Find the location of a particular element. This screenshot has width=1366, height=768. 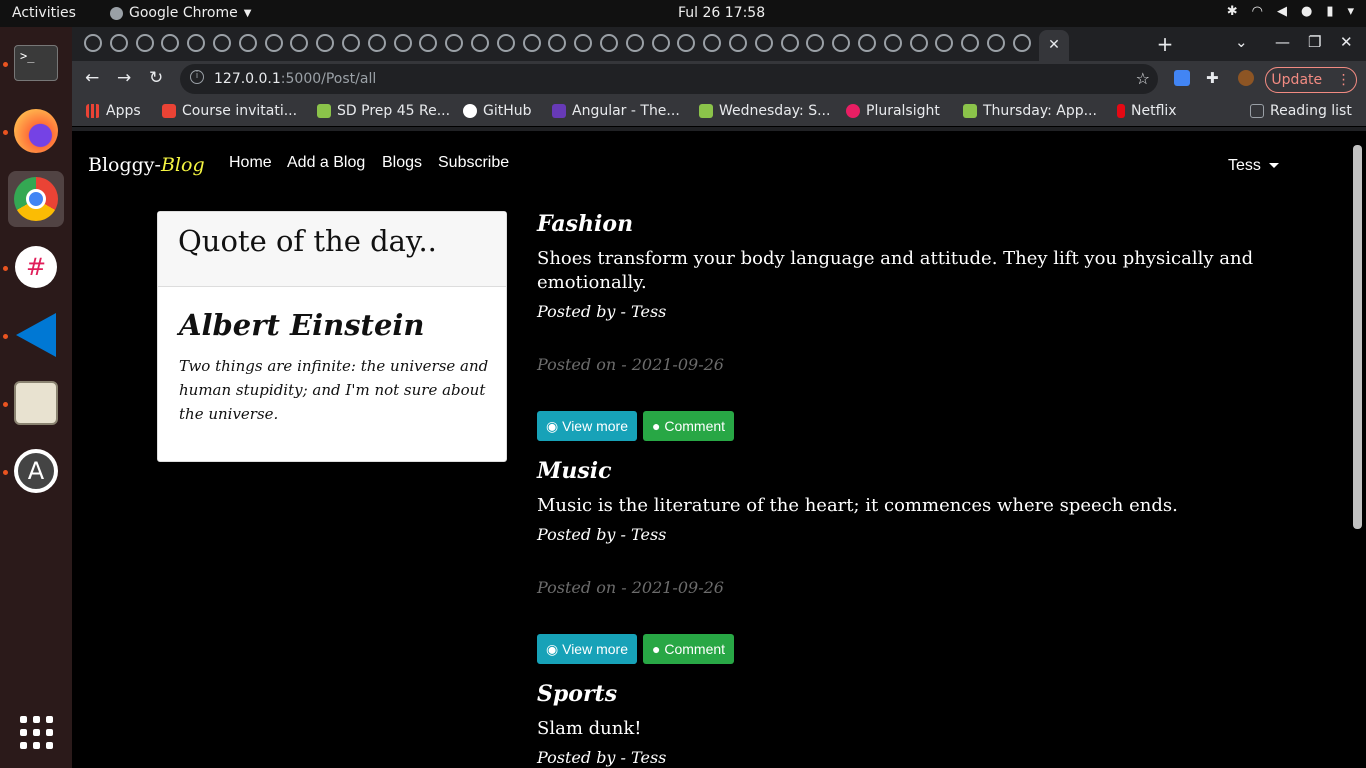

bookmark-github: GitHub is located at coordinates (497, 111).